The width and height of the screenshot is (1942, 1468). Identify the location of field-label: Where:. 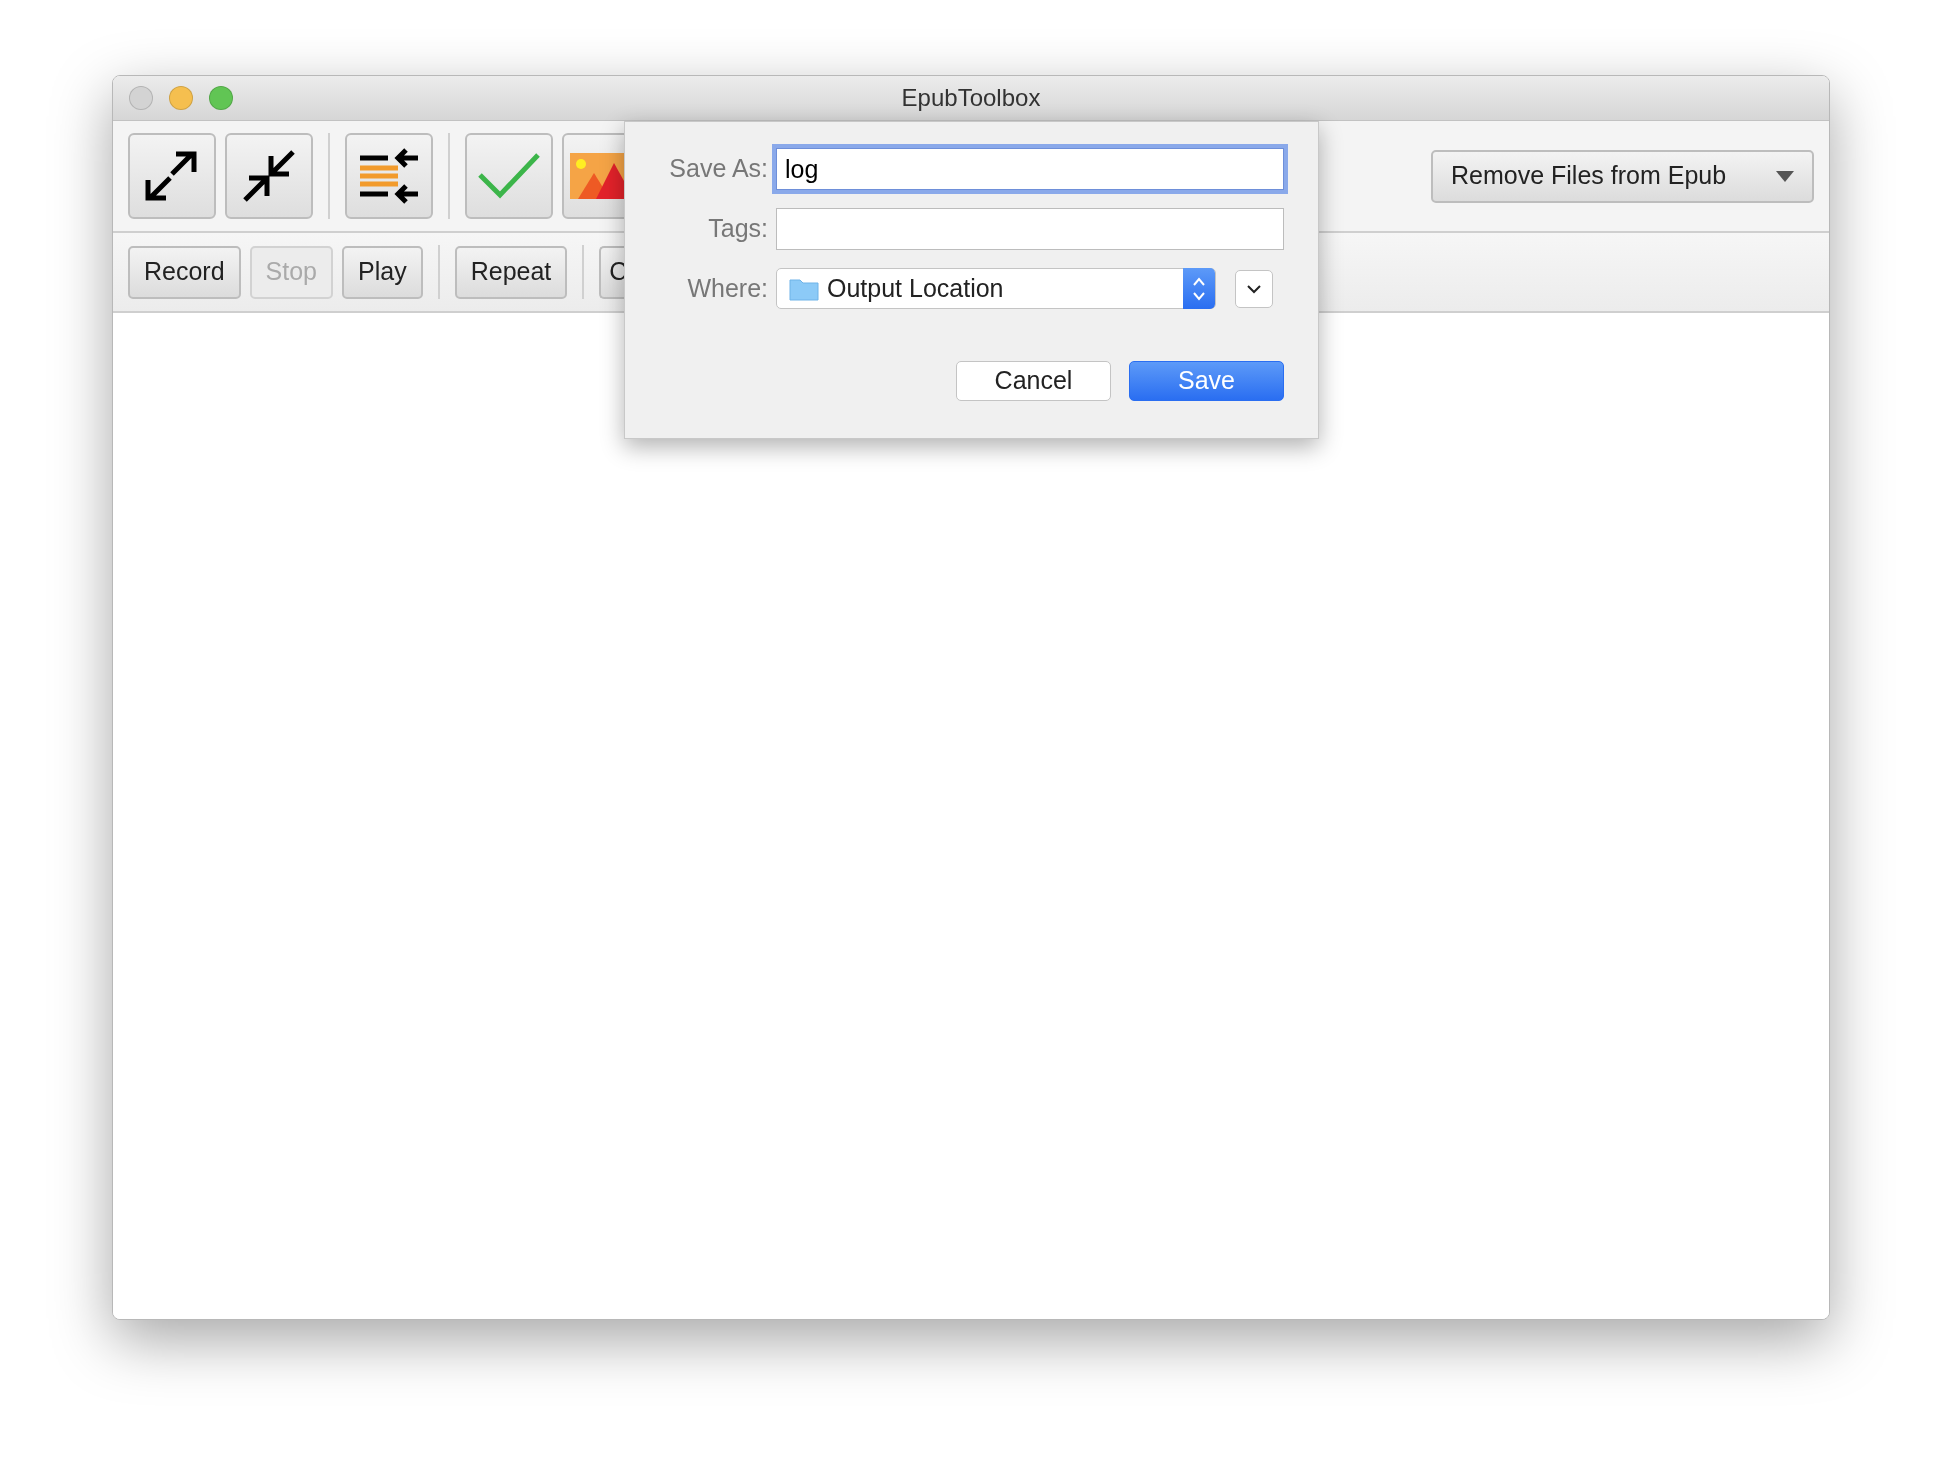
(727, 288).